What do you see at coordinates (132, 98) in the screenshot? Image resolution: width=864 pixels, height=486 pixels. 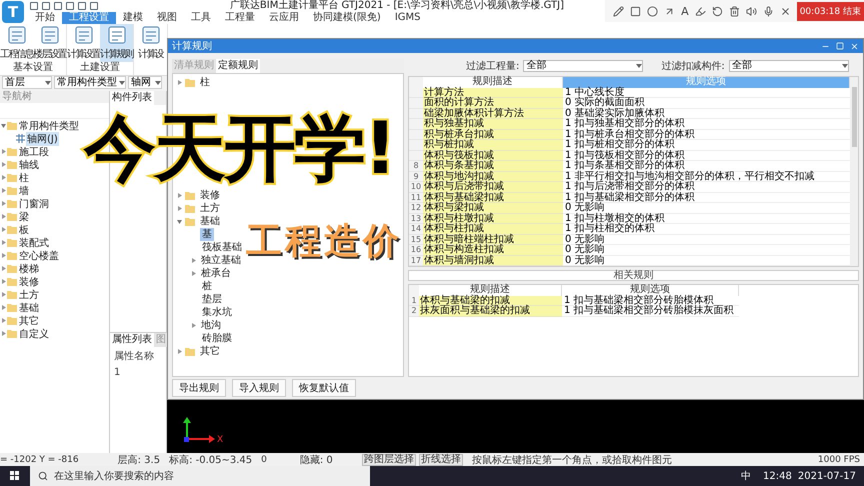 I see `panel-tab: 构件列表` at bounding box center [132, 98].